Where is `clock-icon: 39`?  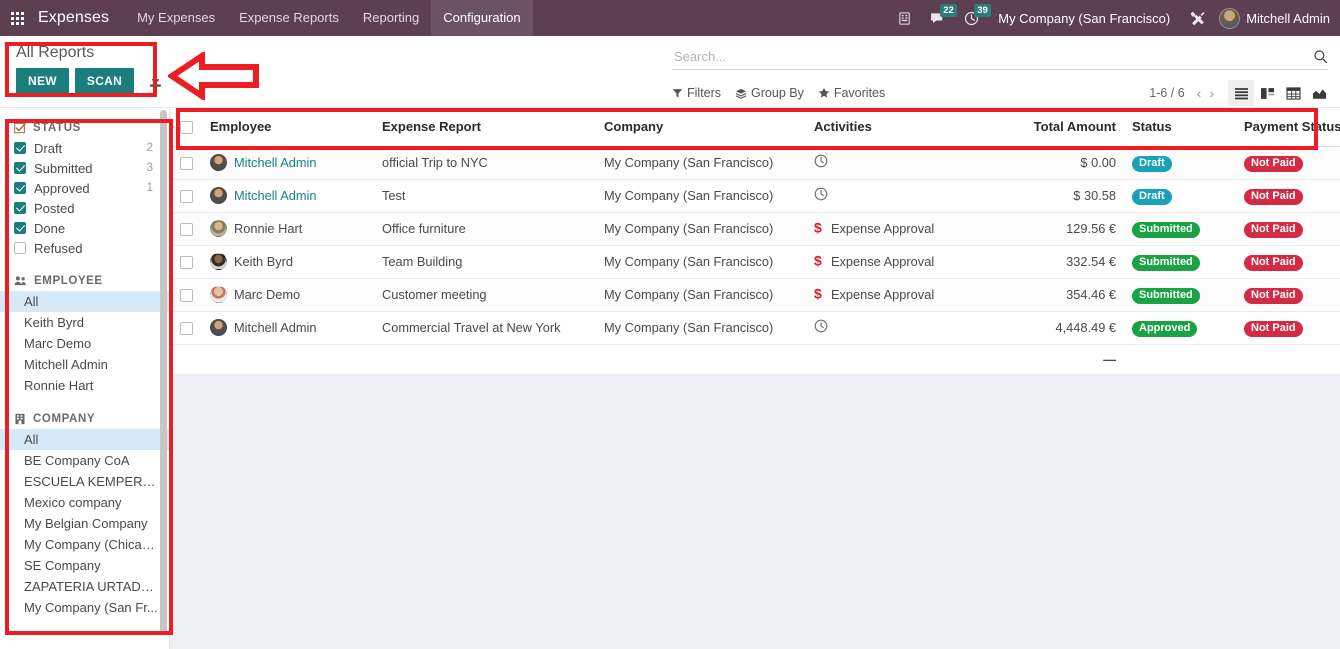 clock-icon: 39 is located at coordinates (973, 18).